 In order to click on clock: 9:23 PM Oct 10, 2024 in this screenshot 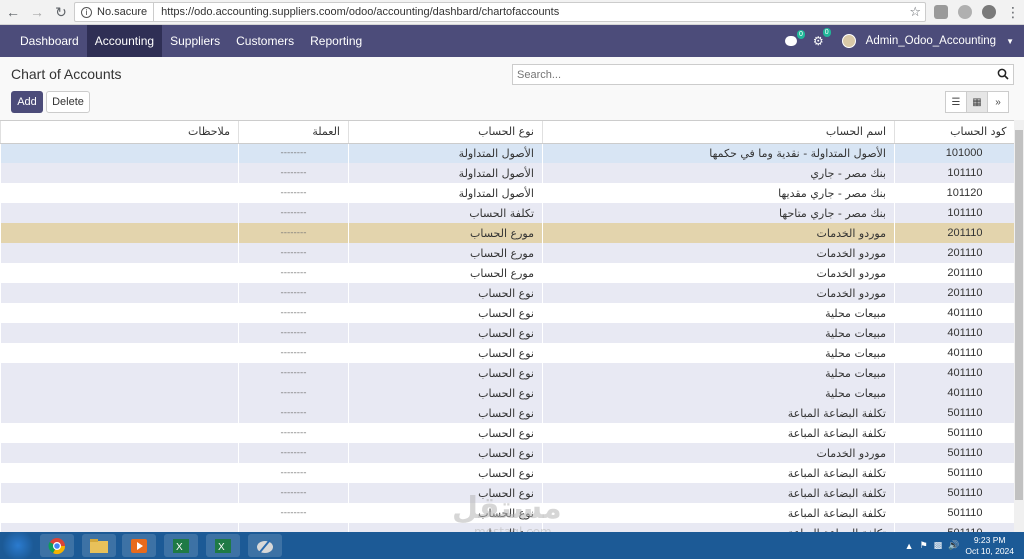, I will do `click(989, 546)`.